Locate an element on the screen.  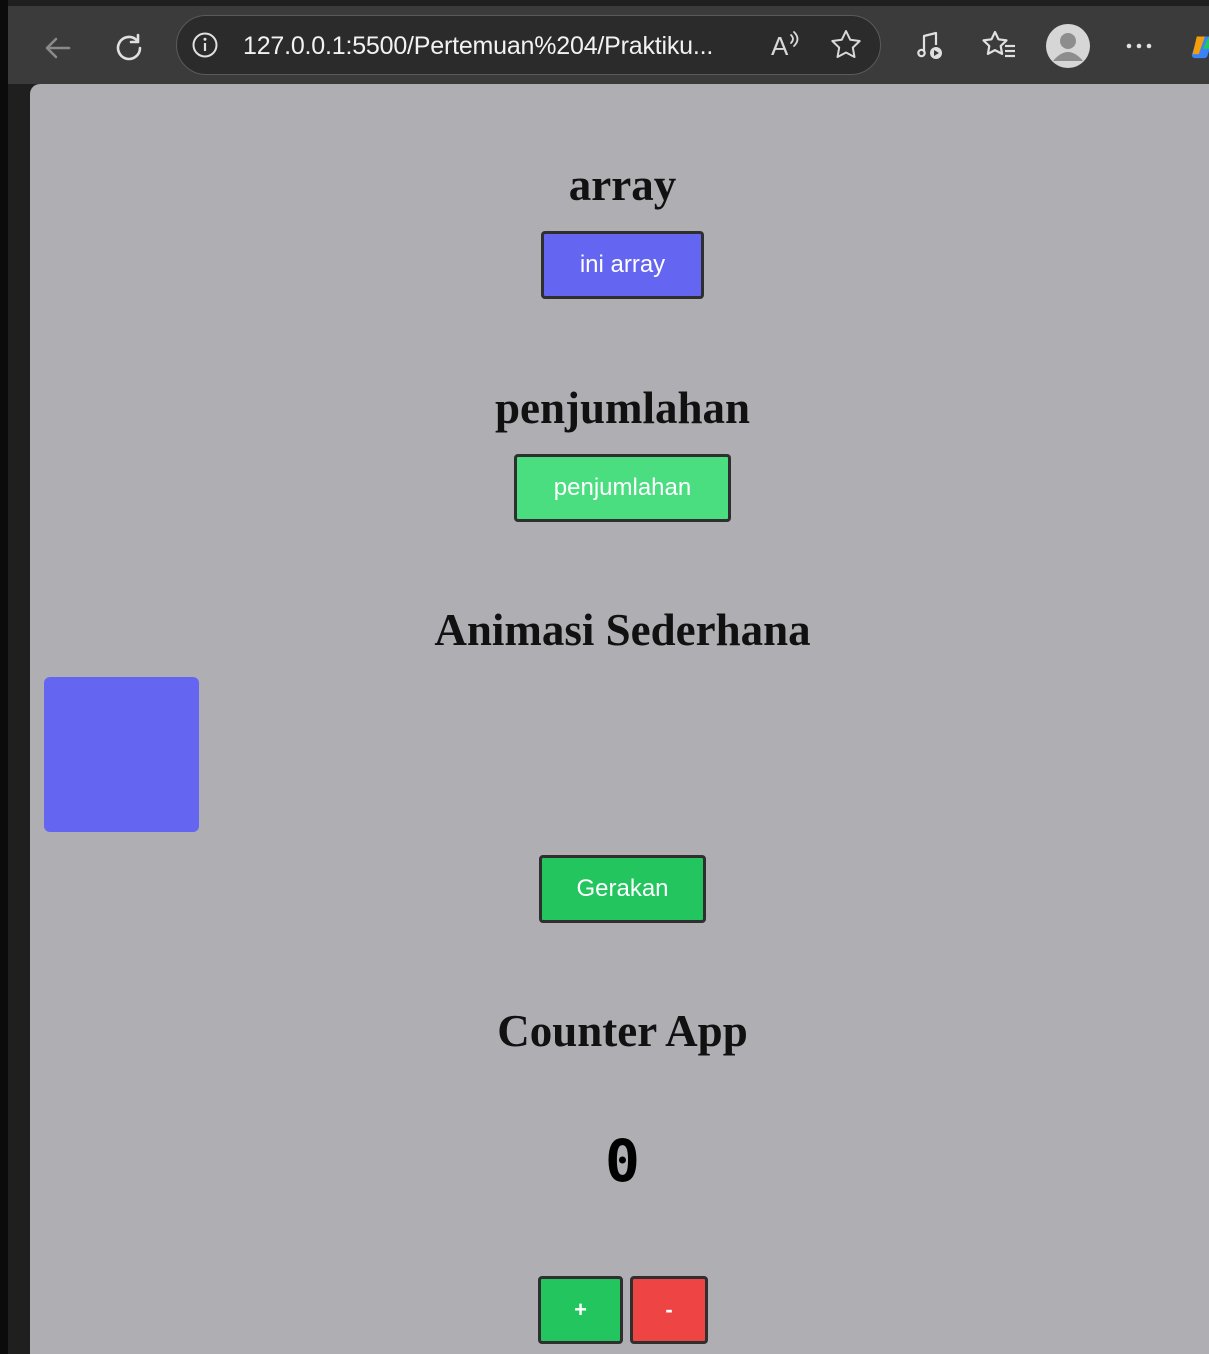
media-control-icon is located at coordinates (930, 46).